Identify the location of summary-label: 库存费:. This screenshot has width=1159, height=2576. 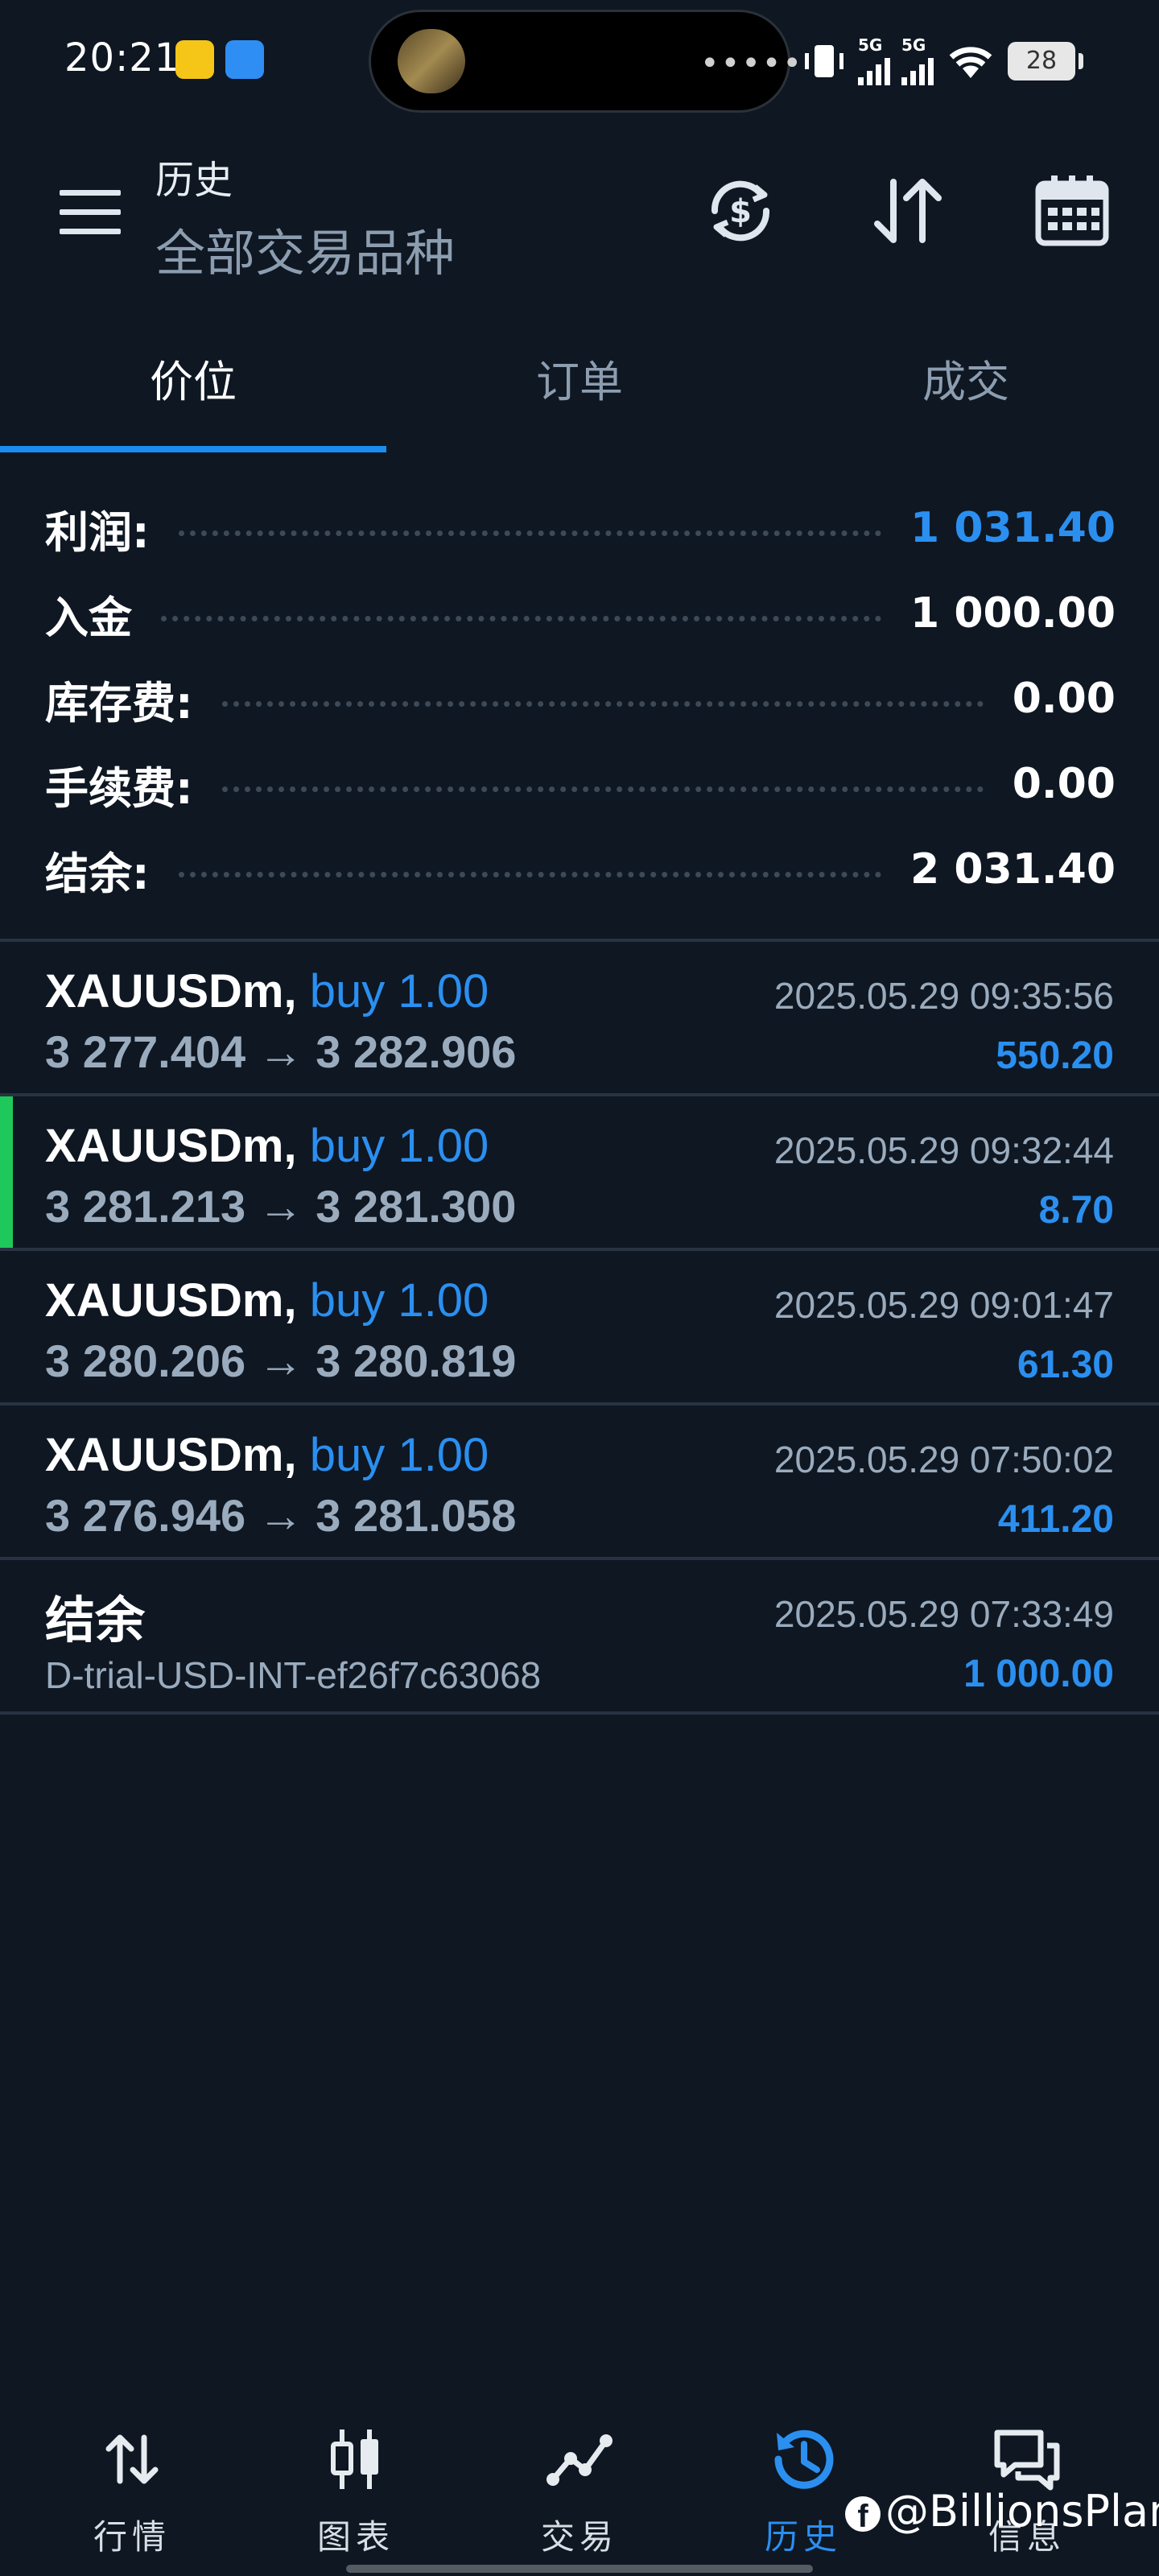
(119, 703).